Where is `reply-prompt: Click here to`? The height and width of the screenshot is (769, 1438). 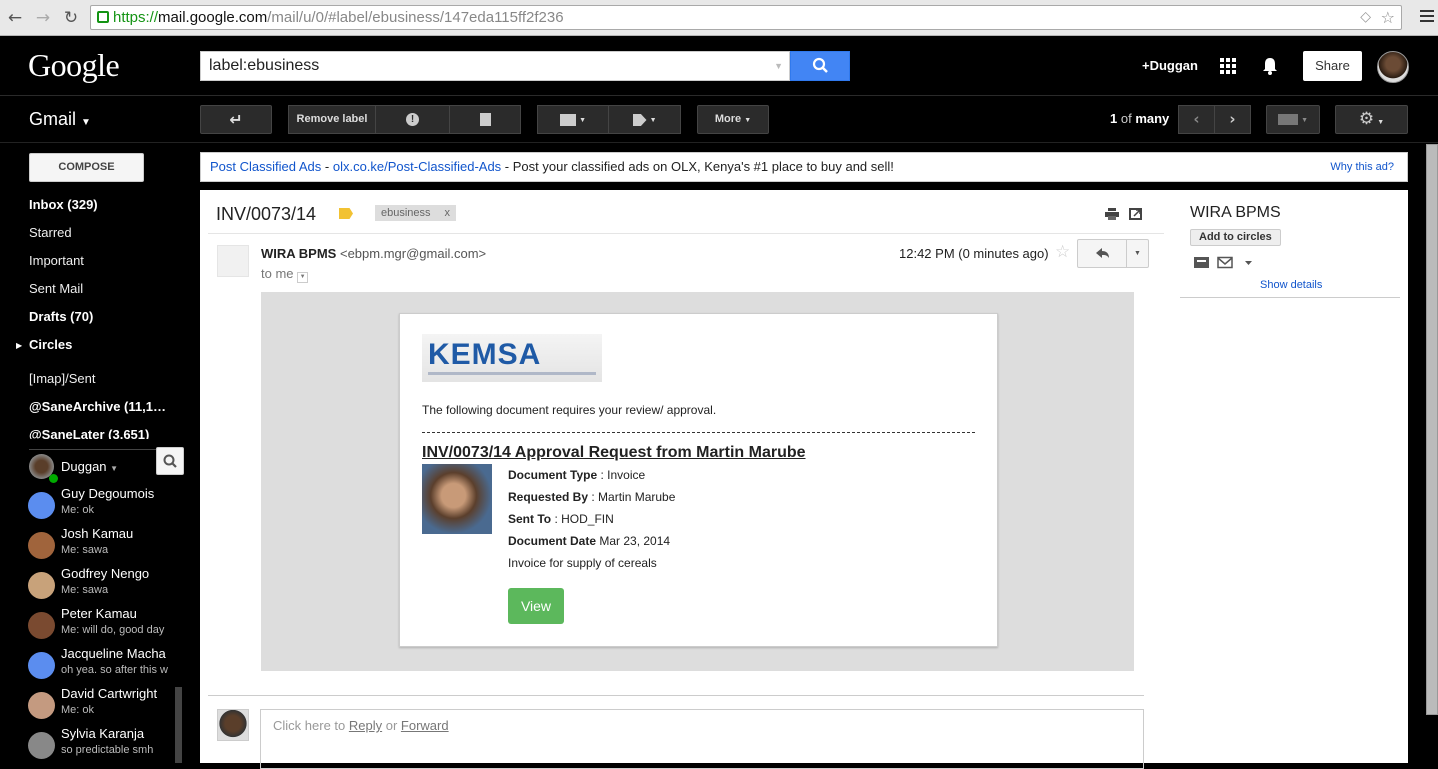
reply-prompt: Click here to is located at coordinates (311, 725).